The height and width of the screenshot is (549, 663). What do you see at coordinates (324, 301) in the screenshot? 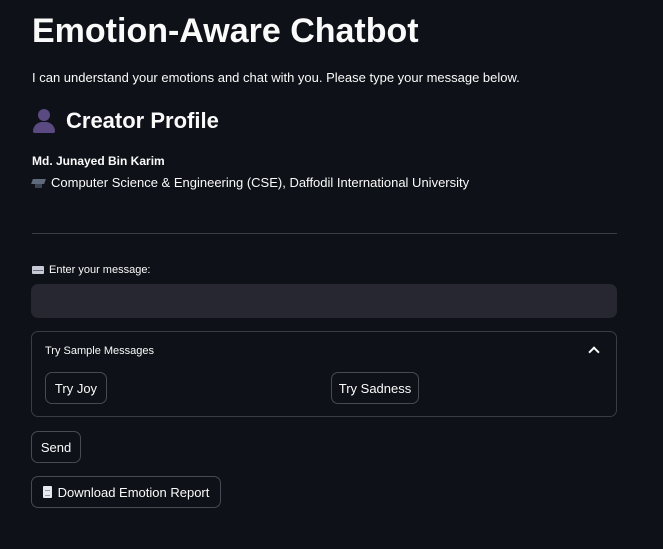
I see `message-input` at bounding box center [324, 301].